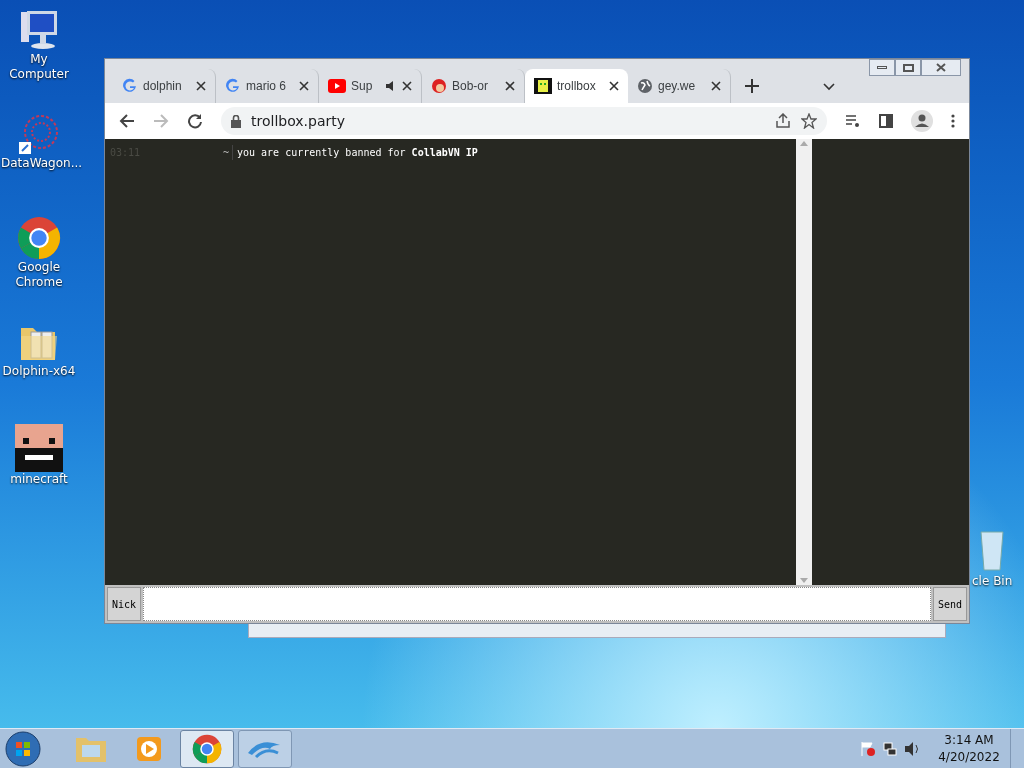  I want to click on tab-title: gey.we, so click(677, 86).